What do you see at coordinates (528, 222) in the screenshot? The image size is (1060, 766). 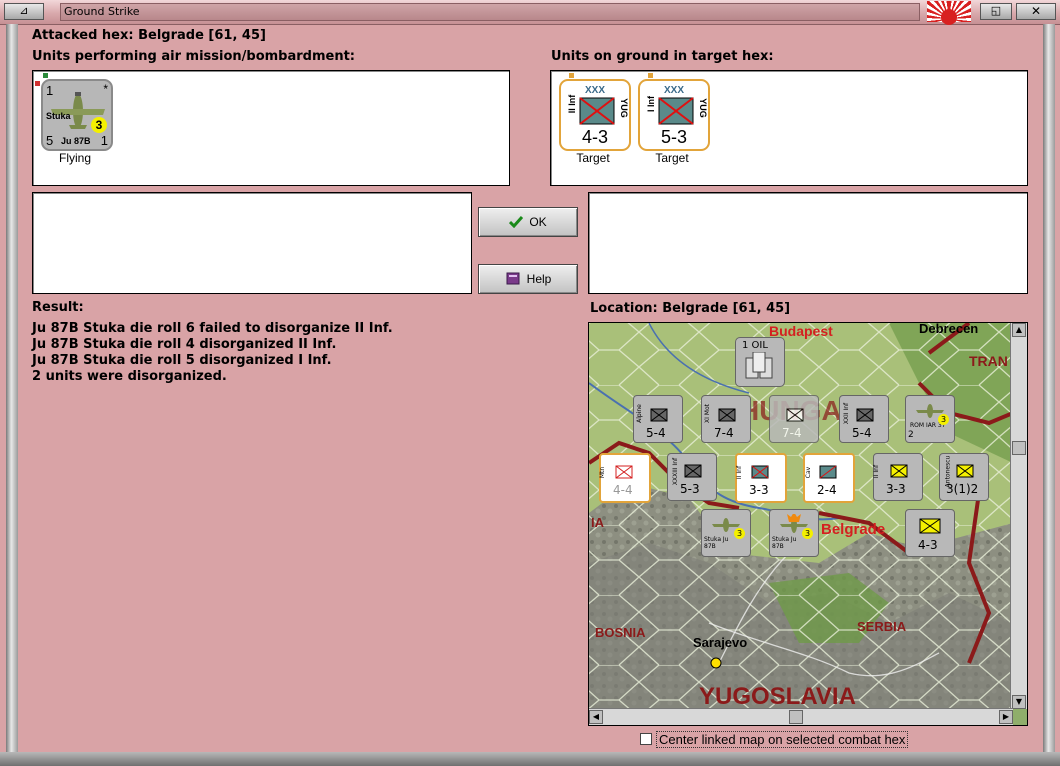 I see `ok-button: OK` at bounding box center [528, 222].